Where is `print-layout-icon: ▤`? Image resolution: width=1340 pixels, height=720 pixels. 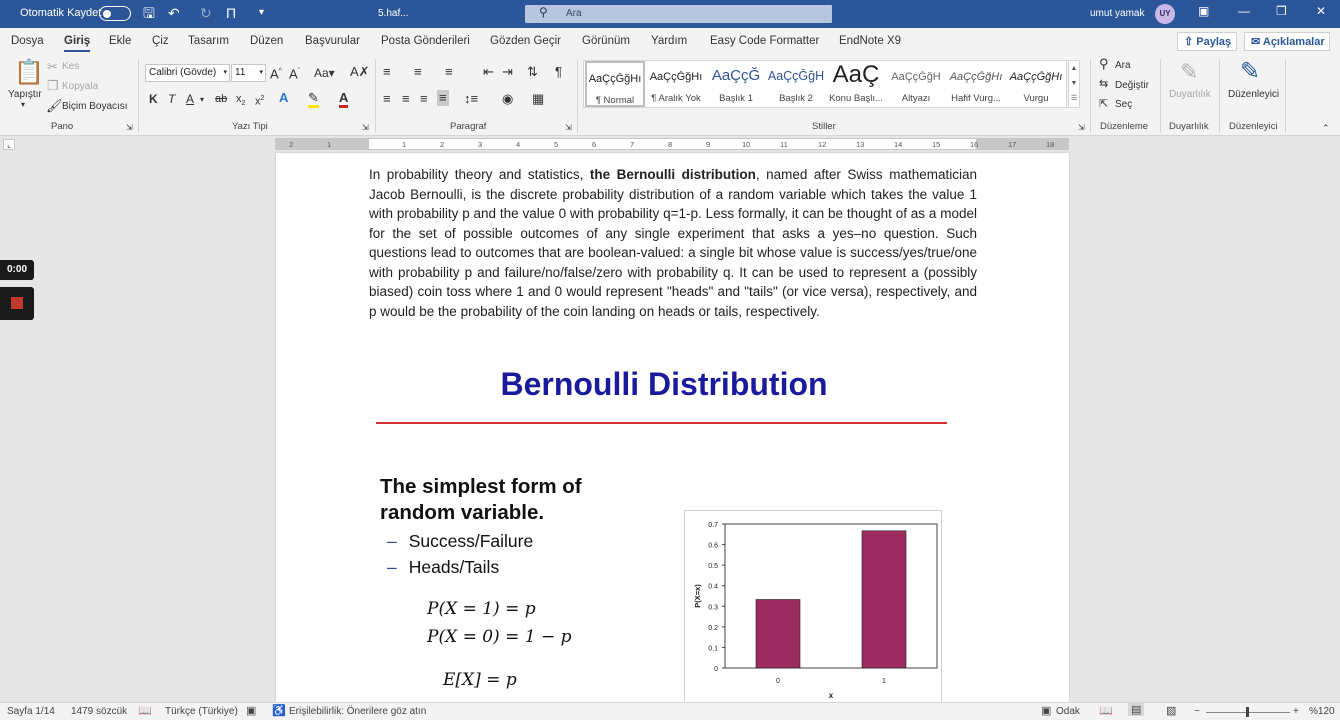 print-layout-icon: ▤ is located at coordinates (1136, 709).